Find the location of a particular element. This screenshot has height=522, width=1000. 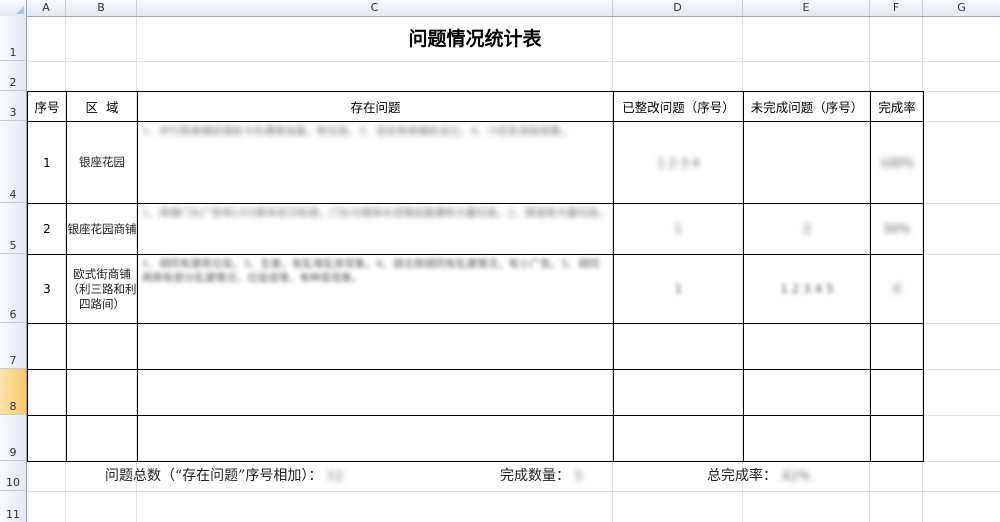

cell-rate: 0 is located at coordinates (897, 289).